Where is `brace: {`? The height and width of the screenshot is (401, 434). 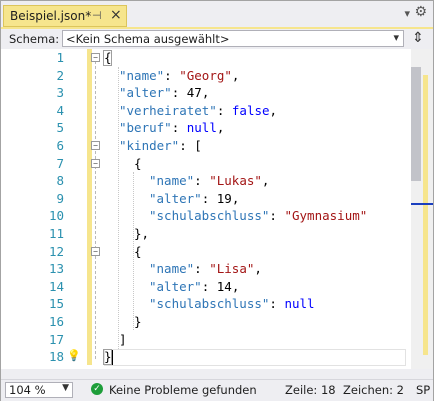 brace: { is located at coordinates (138, 251).